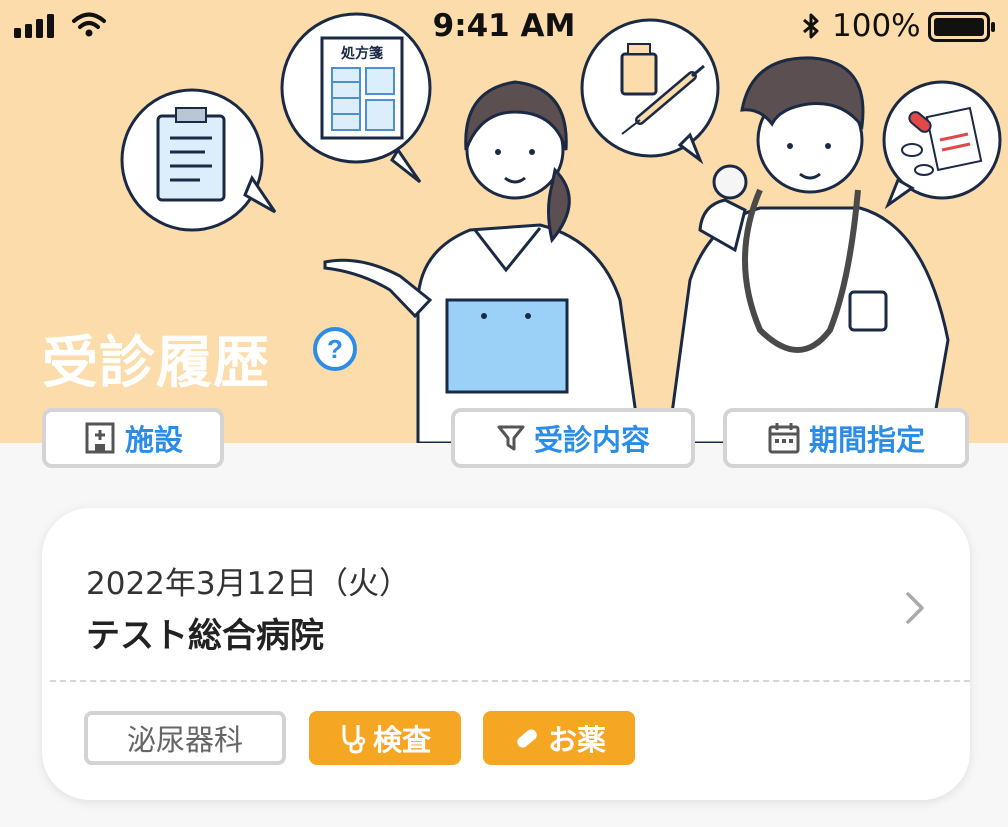 The height and width of the screenshot is (827, 1008). Describe the element at coordinates (784, 438) in the screenshot. I see `calendar-icon` at that location.